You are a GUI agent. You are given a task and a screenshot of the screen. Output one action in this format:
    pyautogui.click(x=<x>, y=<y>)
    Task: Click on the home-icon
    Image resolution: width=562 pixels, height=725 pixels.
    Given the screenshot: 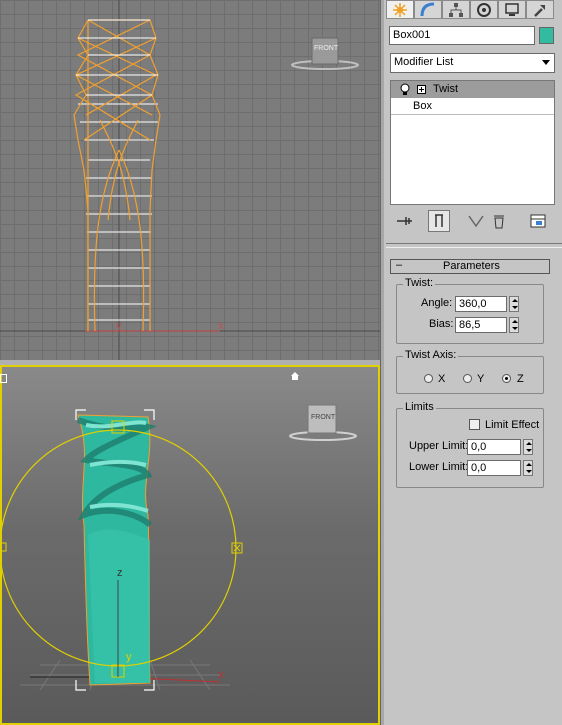 What is the action you would take?
    pyautogui.click(x=295, y=376)
    